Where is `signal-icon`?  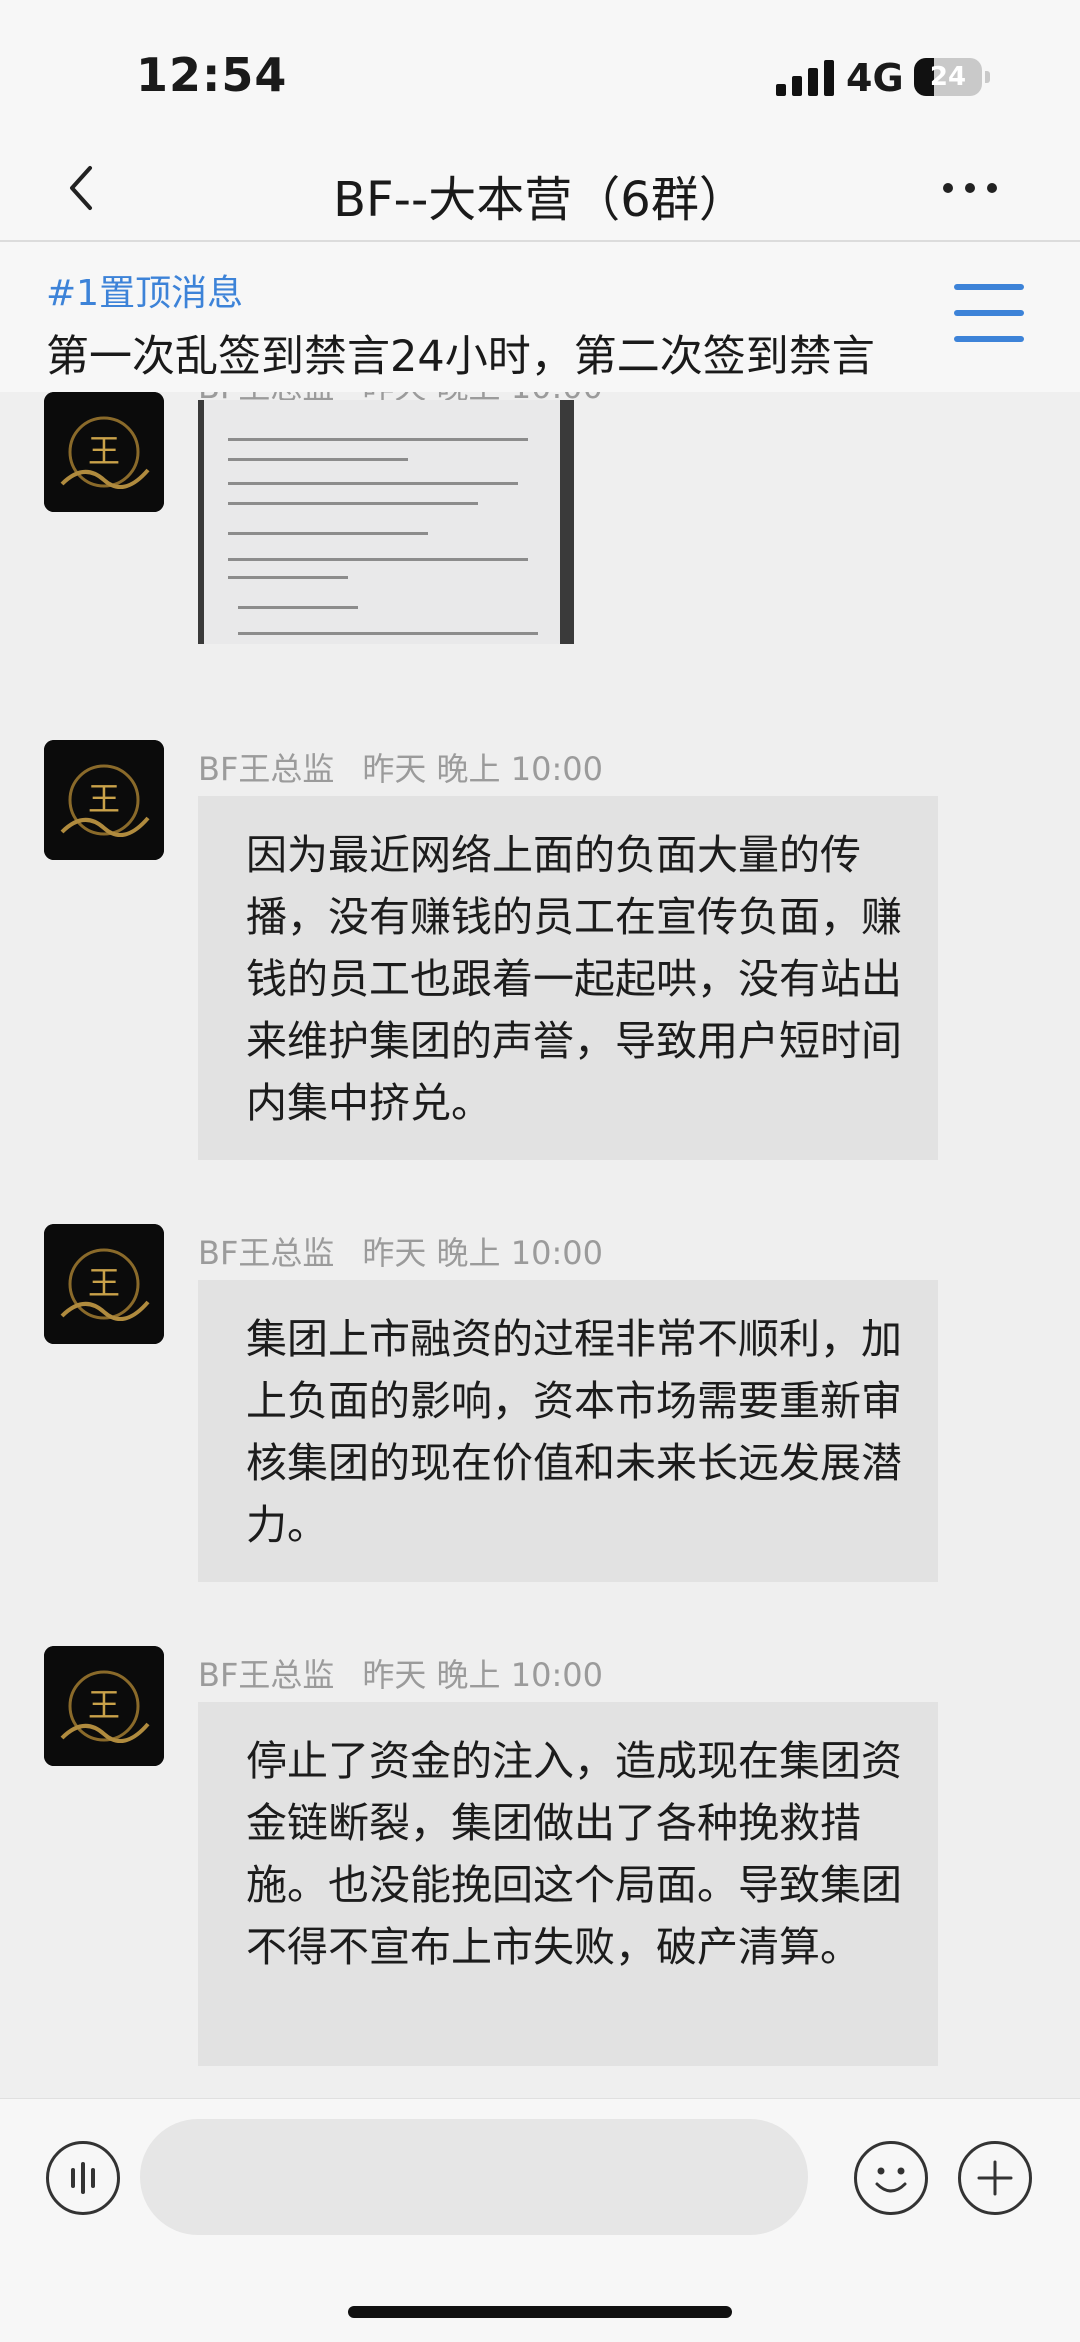
signal-icon is located at coordinates (806, 78).